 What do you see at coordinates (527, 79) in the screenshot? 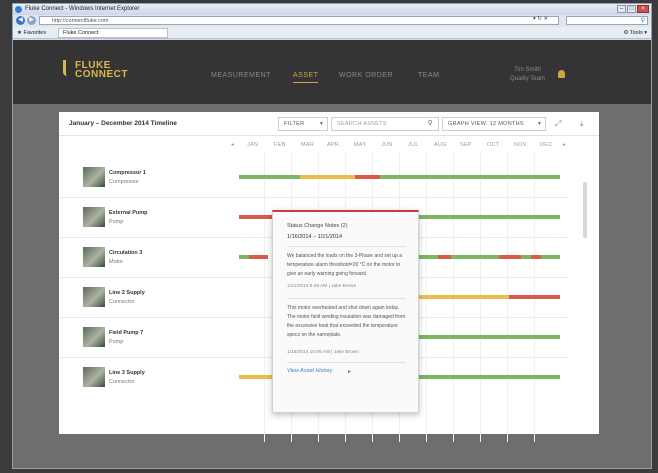
I see `user-team: Quality Team` at bounding box center [527, 79].